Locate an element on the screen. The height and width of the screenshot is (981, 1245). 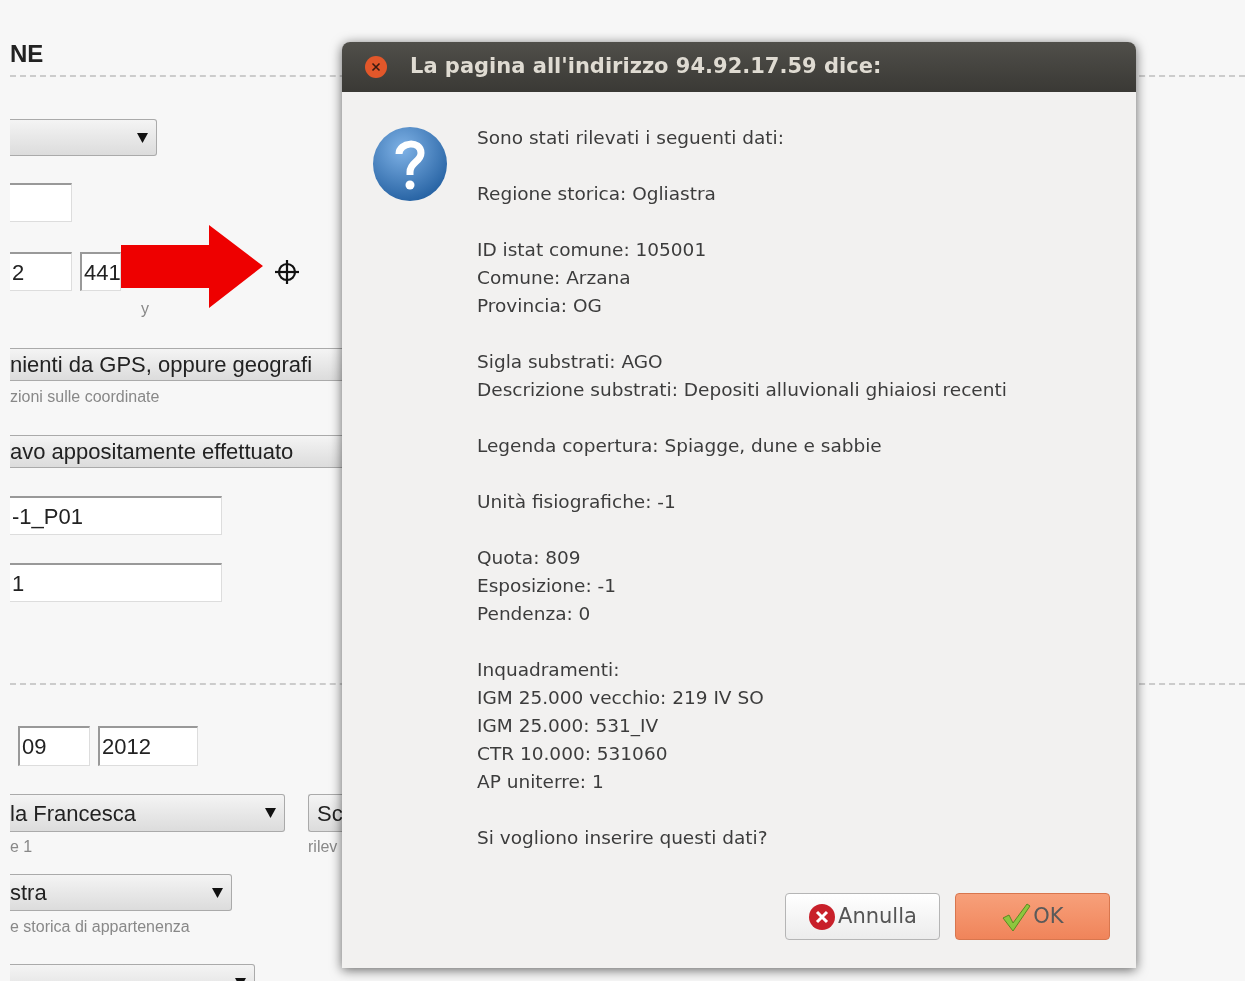
text-input: 1 is located at coordinates (116, 582).